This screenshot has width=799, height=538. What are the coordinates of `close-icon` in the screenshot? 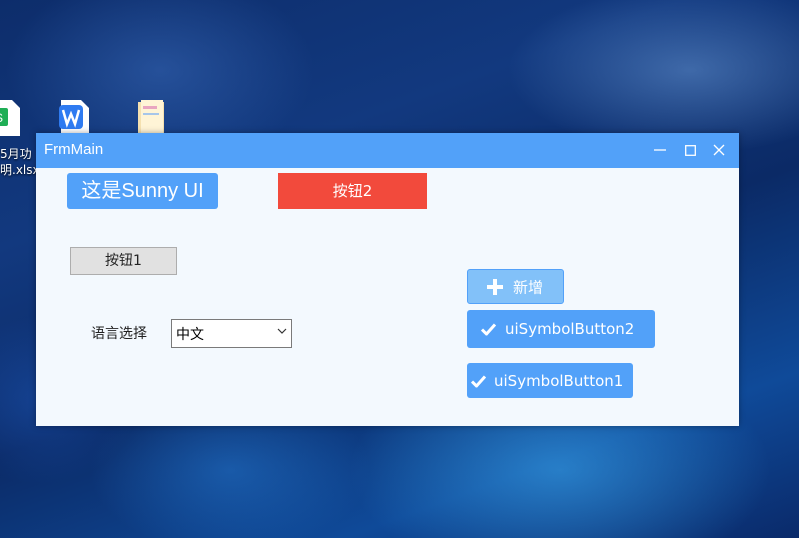 It's located at (719, 150).